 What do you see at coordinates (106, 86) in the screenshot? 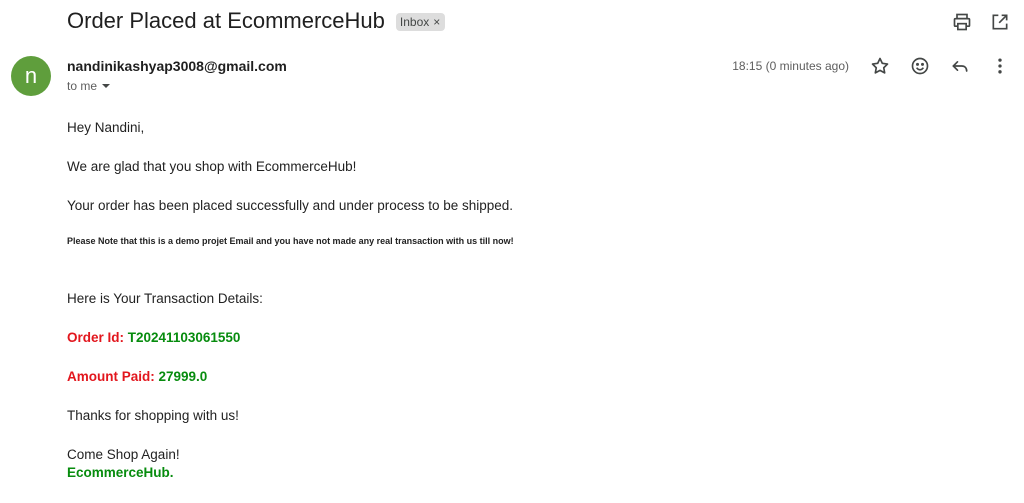
I see `chevron-down-icon` at bounding box center [106, 86].